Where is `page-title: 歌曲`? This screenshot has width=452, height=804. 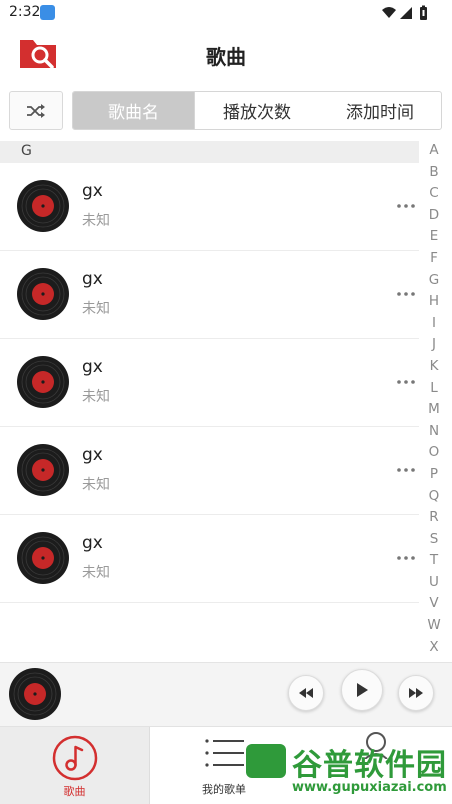
page-title: 歌曲 is located at coordinates (226, 57).